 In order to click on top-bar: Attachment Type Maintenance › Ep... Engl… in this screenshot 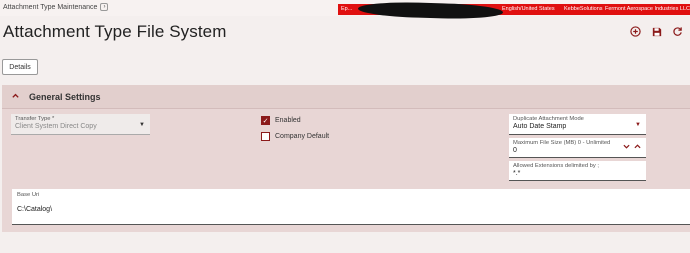, I will do `click(345, 10)`.